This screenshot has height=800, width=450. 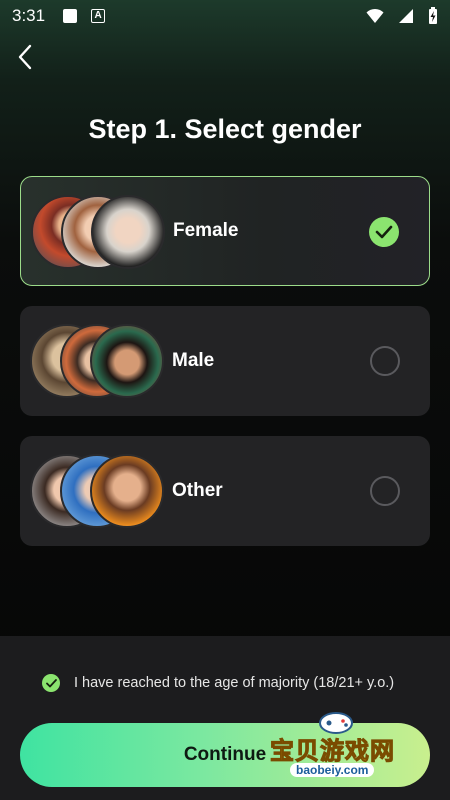 I want to click on chevron-left-icon, so click(x=25, y=57).